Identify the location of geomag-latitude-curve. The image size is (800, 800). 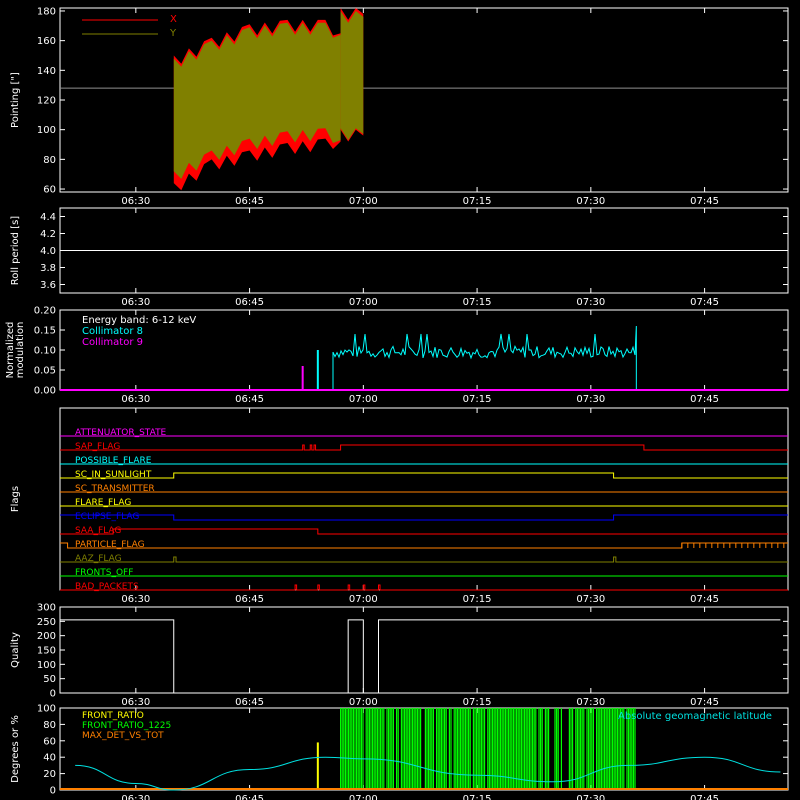
(428, 773).